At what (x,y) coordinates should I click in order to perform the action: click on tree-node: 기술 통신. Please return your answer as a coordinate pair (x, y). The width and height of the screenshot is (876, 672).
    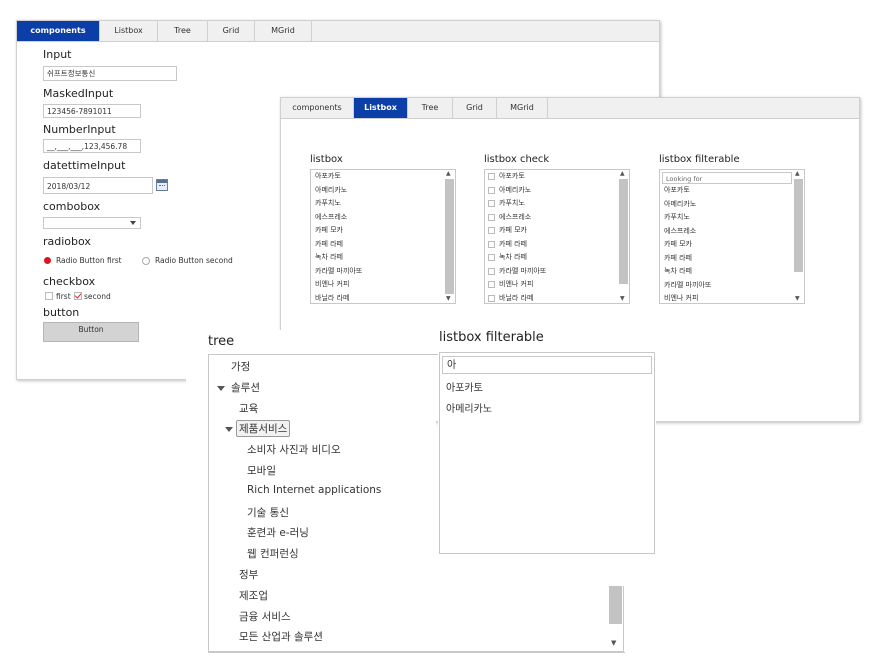
    Looking at the image, I should click on (268, 512).